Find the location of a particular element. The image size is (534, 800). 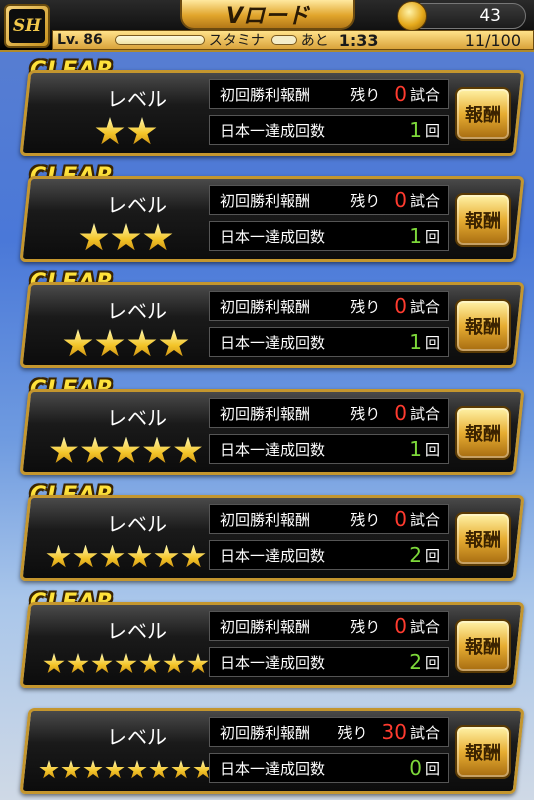

stamina-bar is located at coordinates (283, 40).